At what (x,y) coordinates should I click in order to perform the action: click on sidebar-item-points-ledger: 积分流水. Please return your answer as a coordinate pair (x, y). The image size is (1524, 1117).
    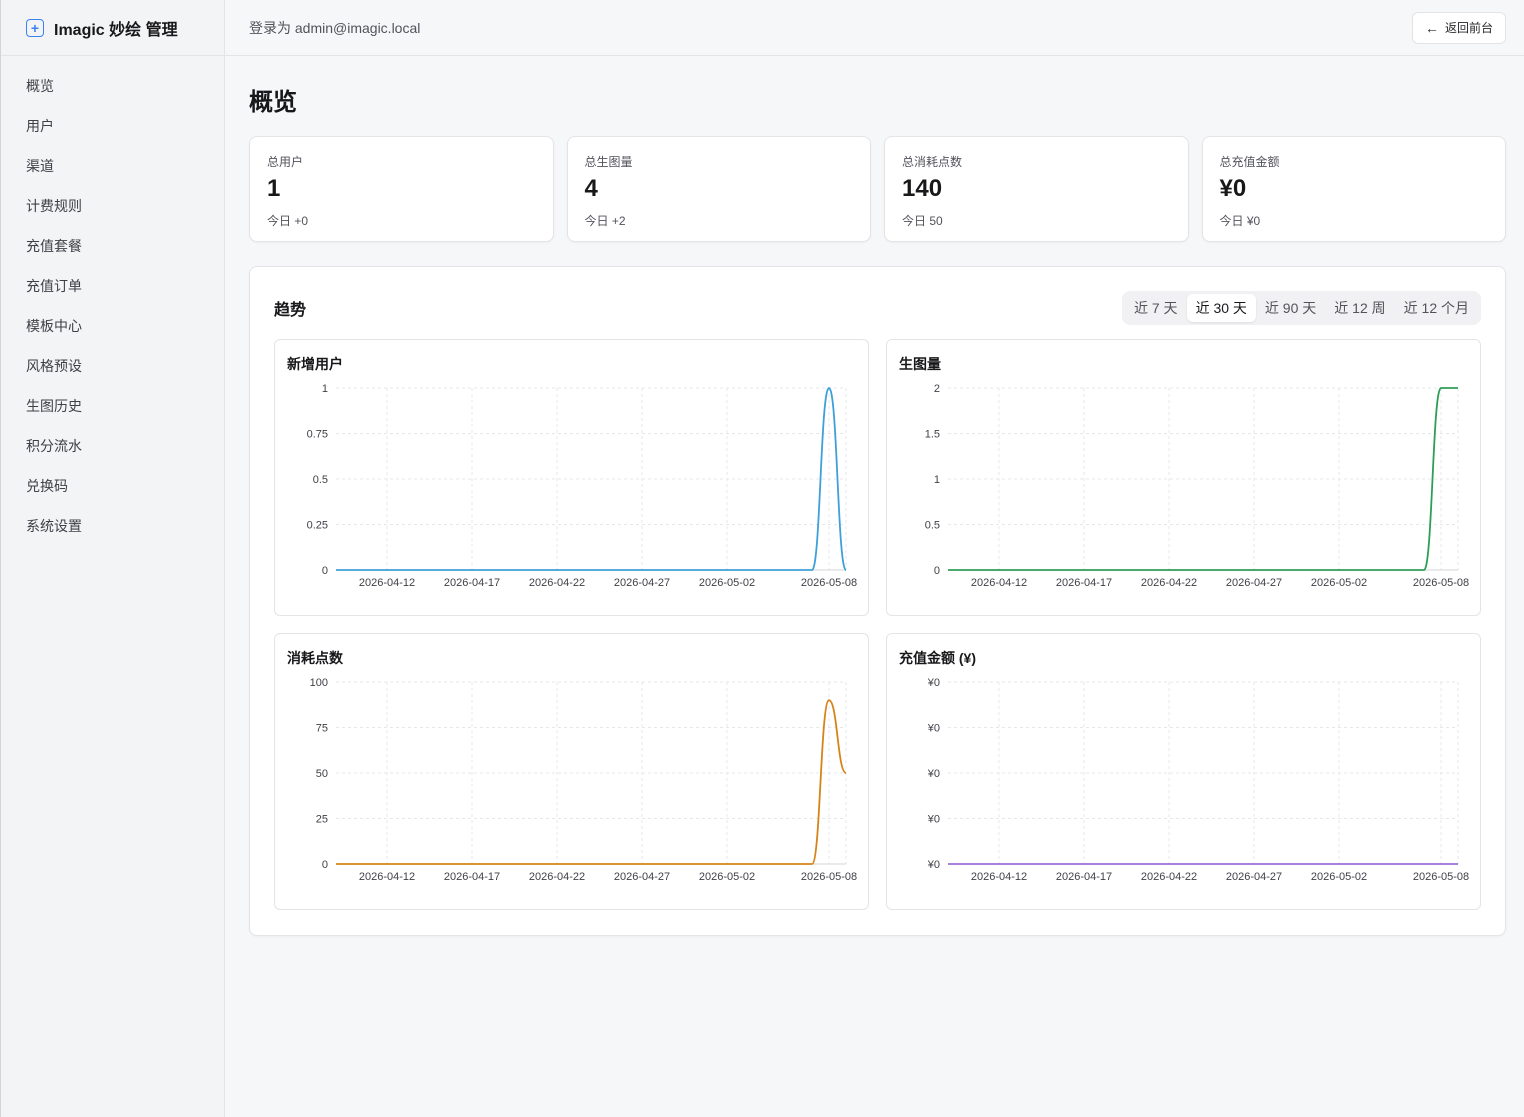
    Looking at the image, I should click on (112, 446).